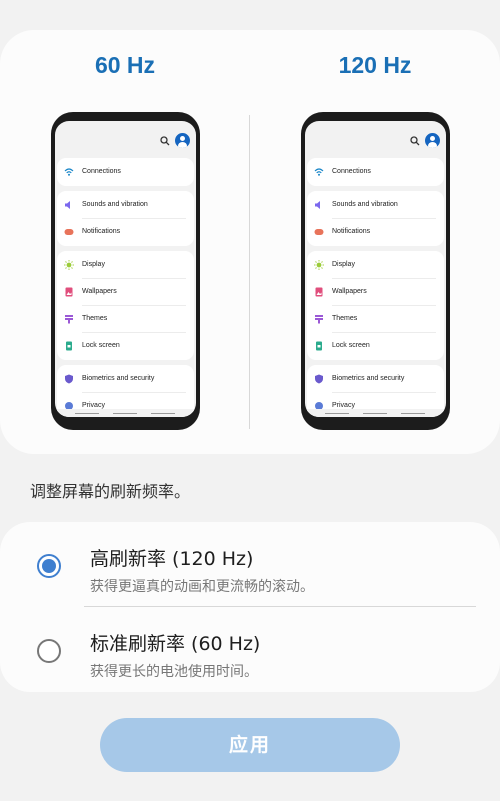 Image resolution: width=500 pixels, height=801 pixels. What do you see at coordinates (249, 272) in the screenshot?
I see `preview-divider` at bounding box center [249, 272].